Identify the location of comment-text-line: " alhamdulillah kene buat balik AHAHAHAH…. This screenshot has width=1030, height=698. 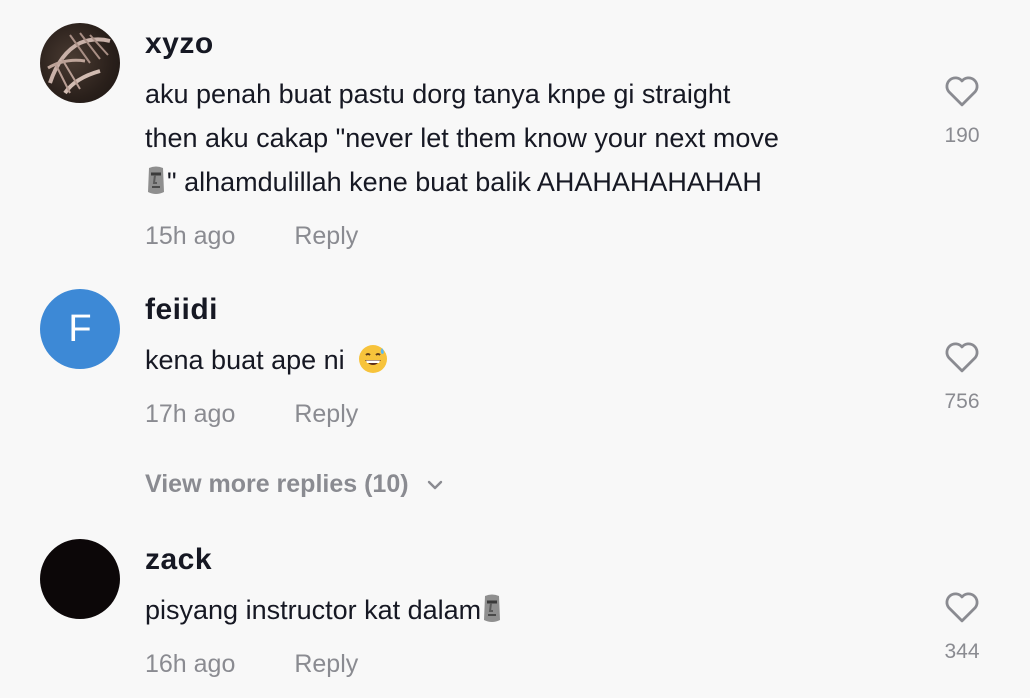
(525, 182).